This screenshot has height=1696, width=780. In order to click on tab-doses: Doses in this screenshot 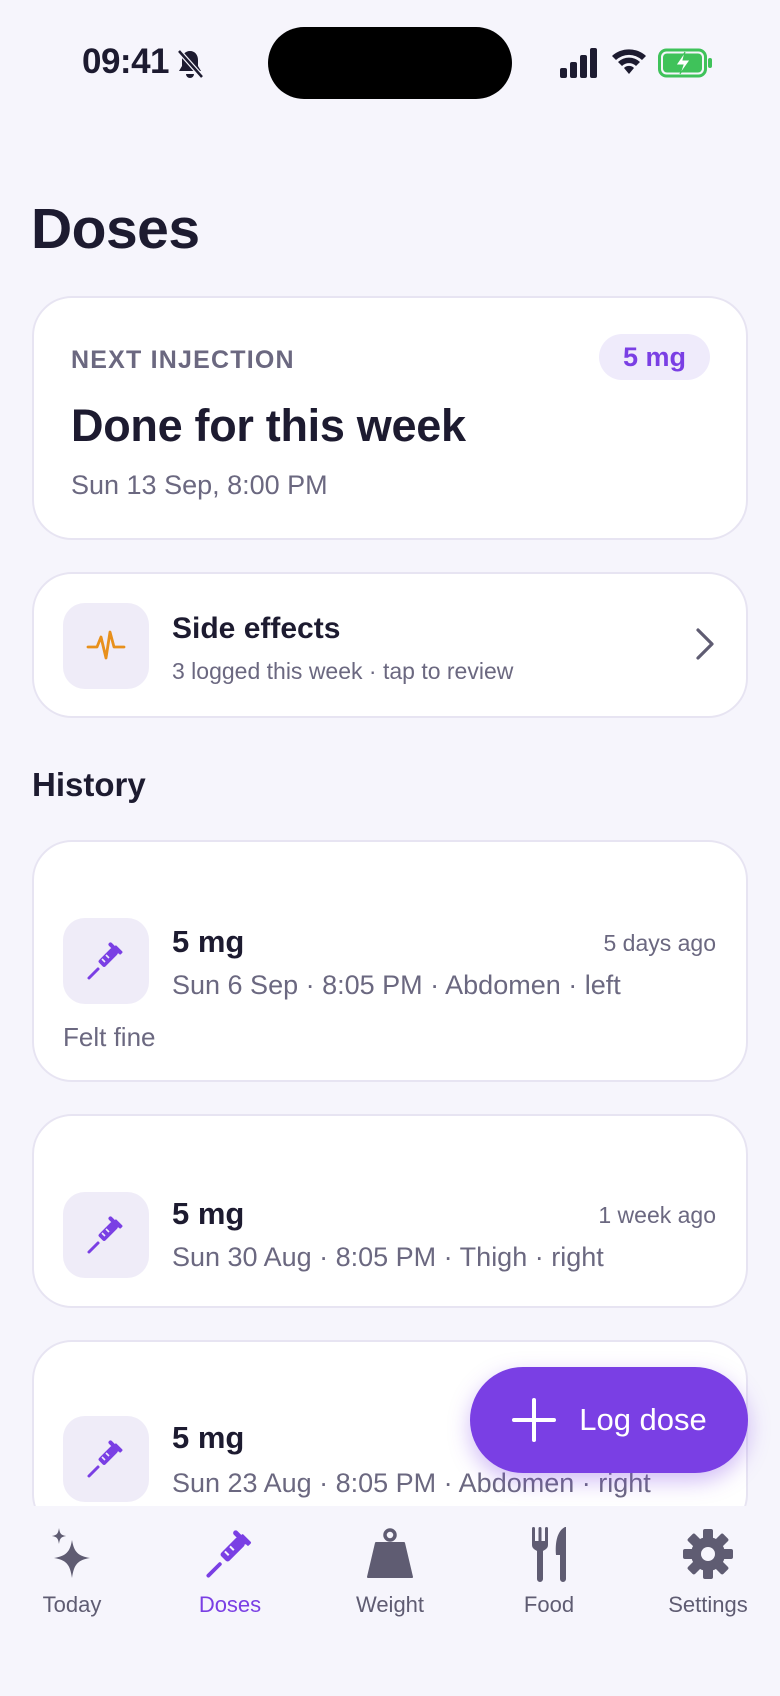, I will do `click(230, 1579)`.